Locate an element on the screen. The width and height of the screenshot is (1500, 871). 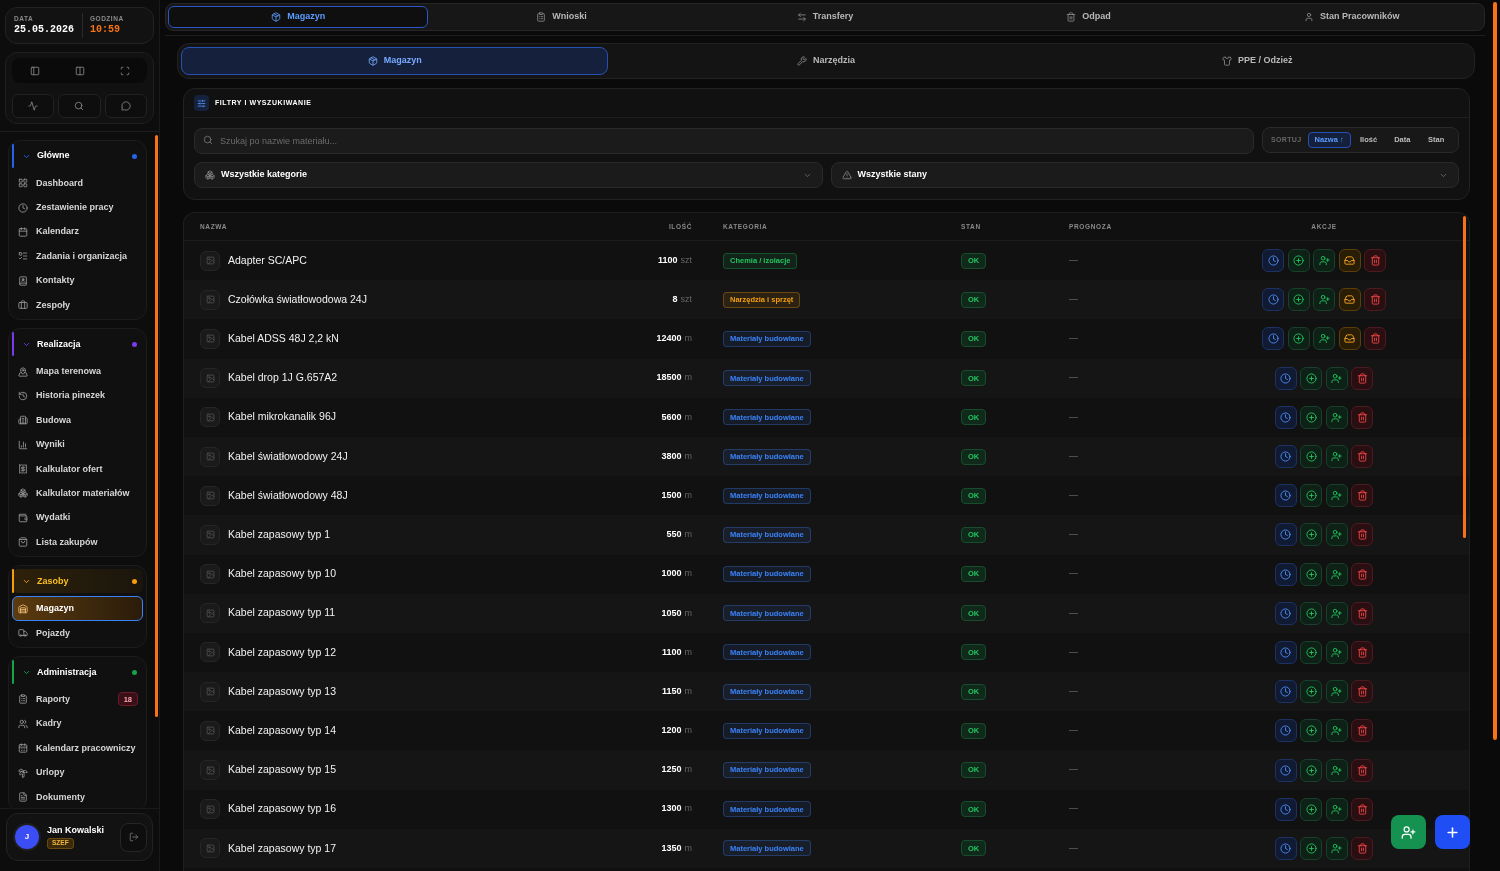
tab: PPE / Odzież is located at coordinates (1257, 61).